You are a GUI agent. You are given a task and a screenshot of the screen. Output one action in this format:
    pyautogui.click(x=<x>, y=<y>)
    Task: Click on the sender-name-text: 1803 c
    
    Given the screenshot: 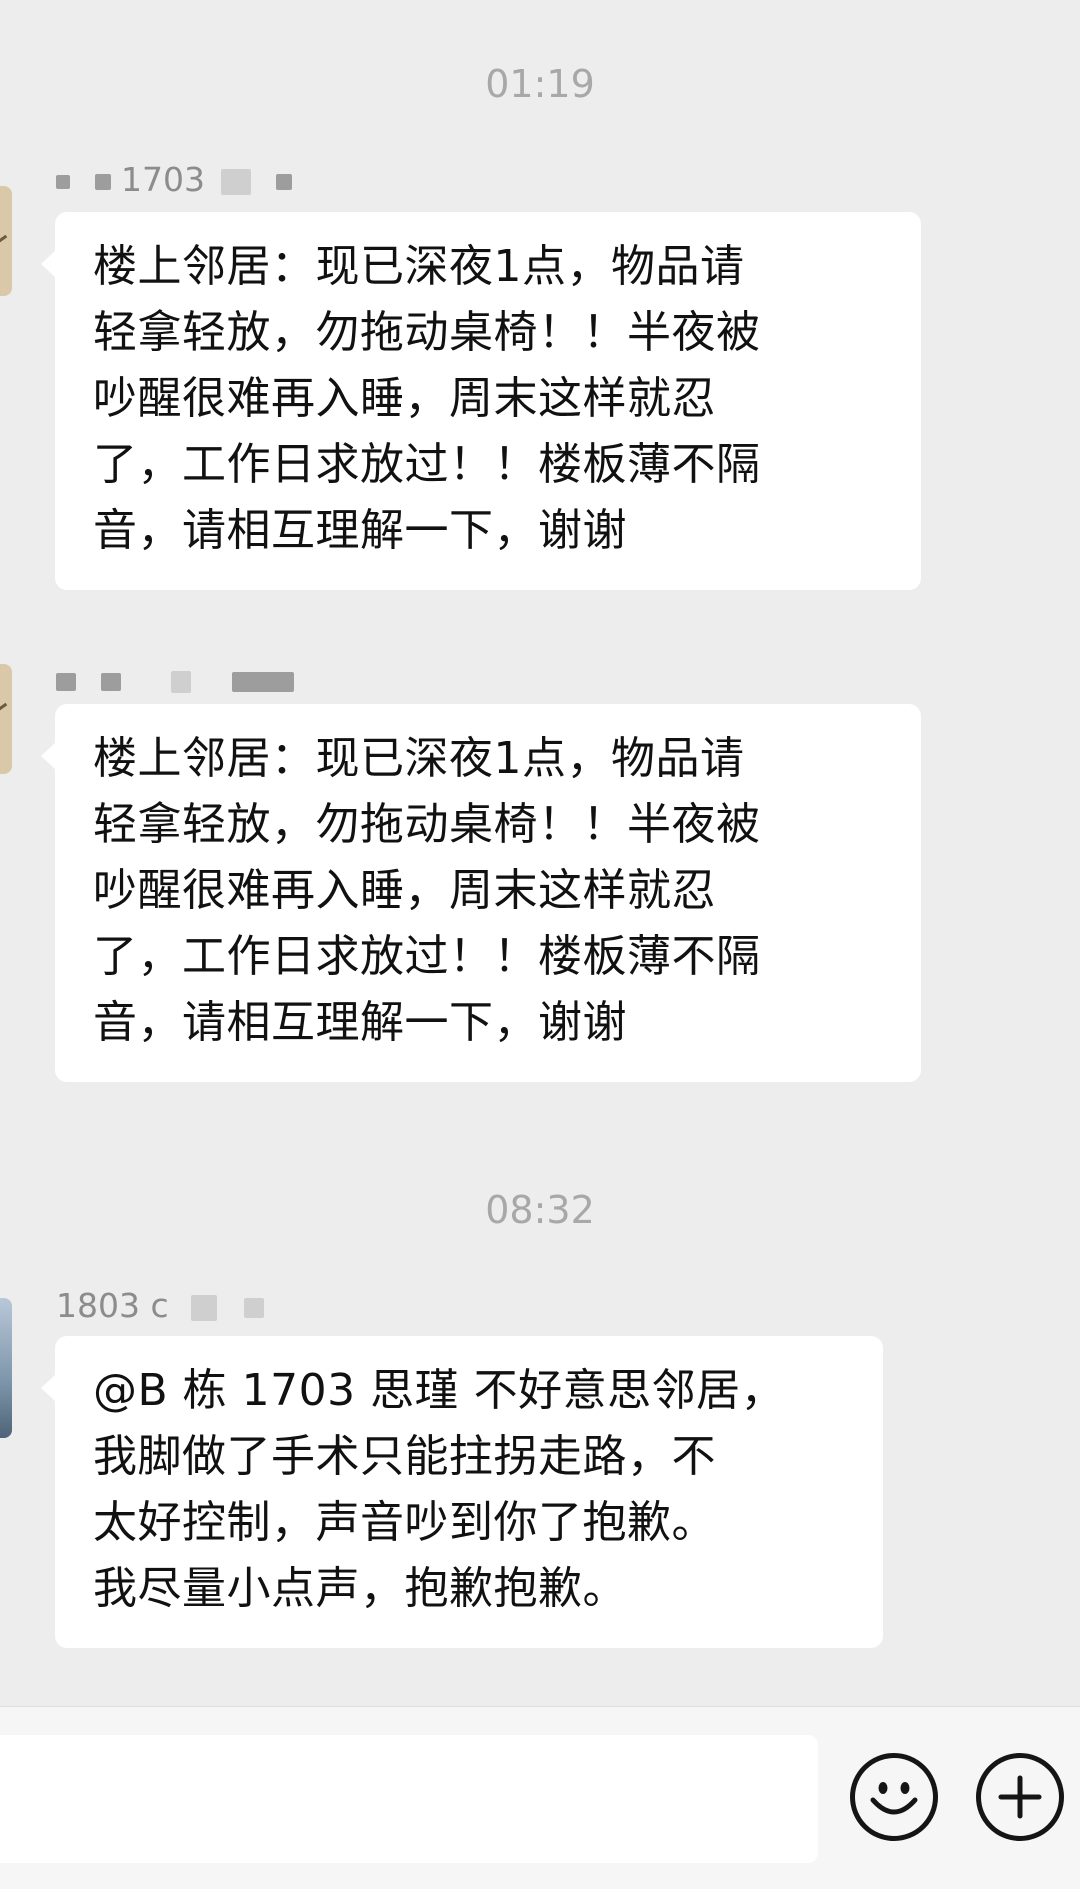 What is the action you would take?
    pyautogui.click(x=112, y=1305)
    